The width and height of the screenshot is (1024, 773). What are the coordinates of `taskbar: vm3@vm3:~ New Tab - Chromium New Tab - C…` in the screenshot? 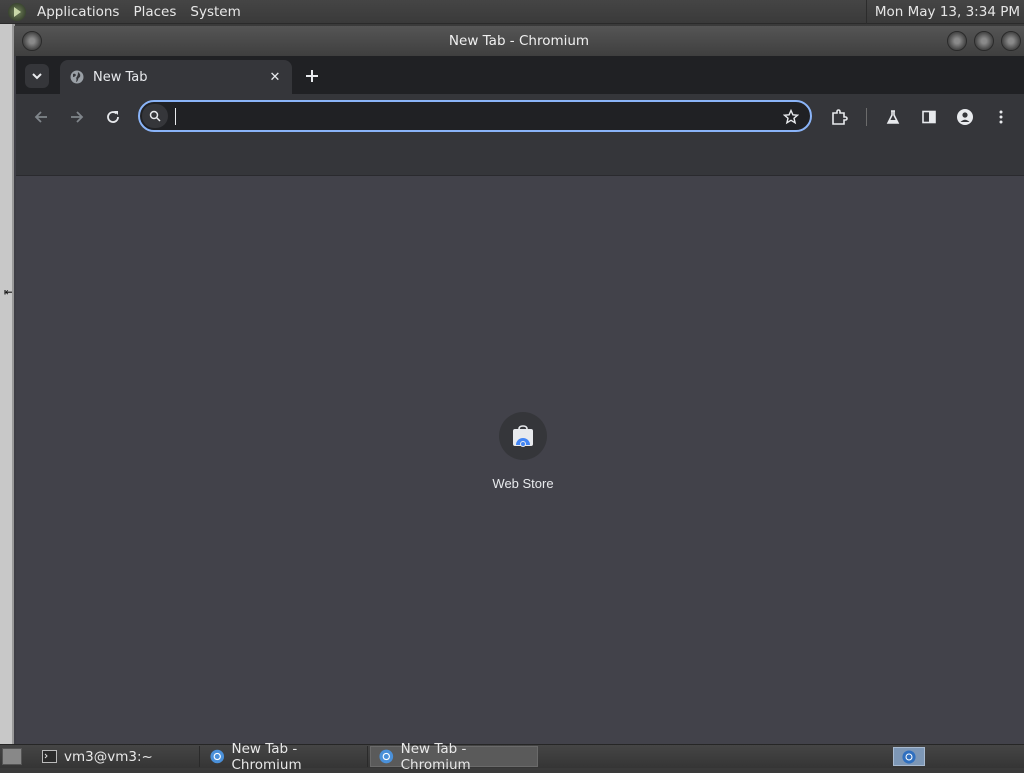 It's located at (512, 757).